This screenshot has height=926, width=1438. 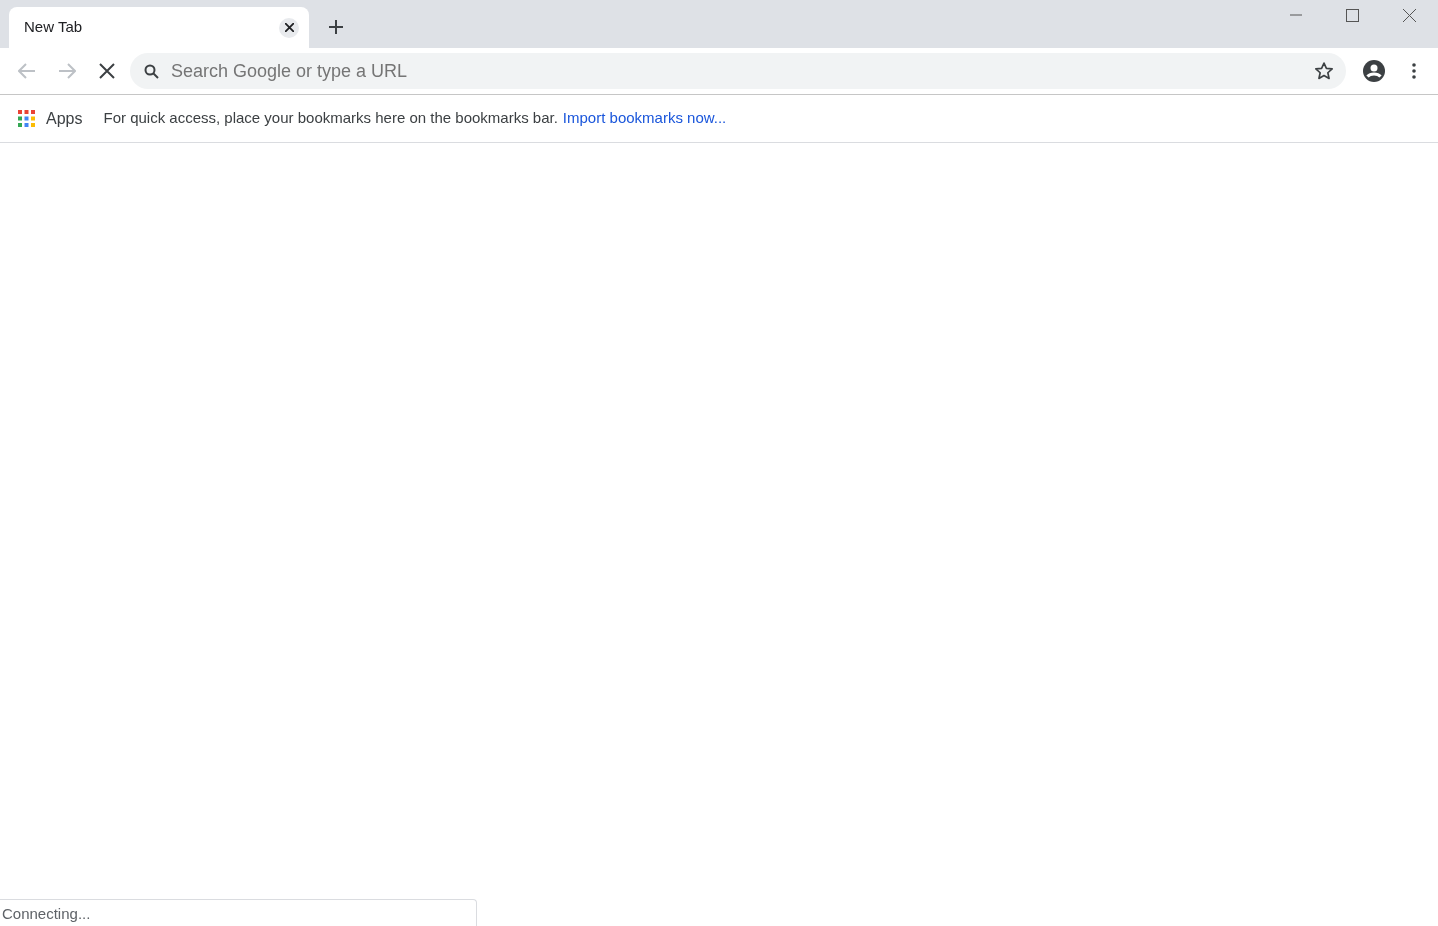 I want to click on minimize-icon, so click(x=1295, y=15).